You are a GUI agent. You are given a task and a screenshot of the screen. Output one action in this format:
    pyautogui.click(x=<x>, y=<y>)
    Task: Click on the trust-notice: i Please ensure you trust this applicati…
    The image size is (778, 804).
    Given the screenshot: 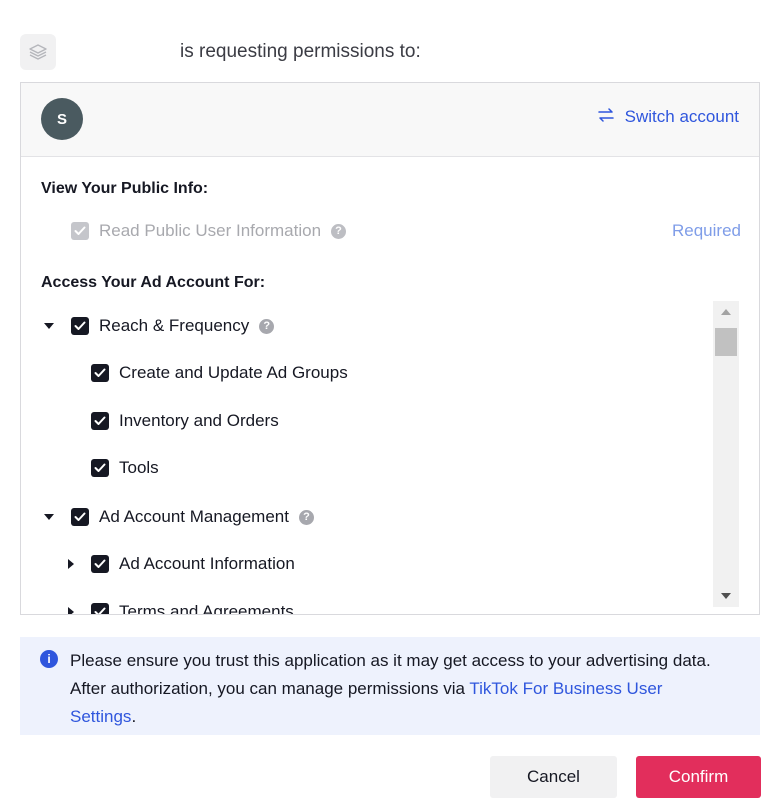 What is the action you would take?
    pyautogui.click(x=390, y=686)
    